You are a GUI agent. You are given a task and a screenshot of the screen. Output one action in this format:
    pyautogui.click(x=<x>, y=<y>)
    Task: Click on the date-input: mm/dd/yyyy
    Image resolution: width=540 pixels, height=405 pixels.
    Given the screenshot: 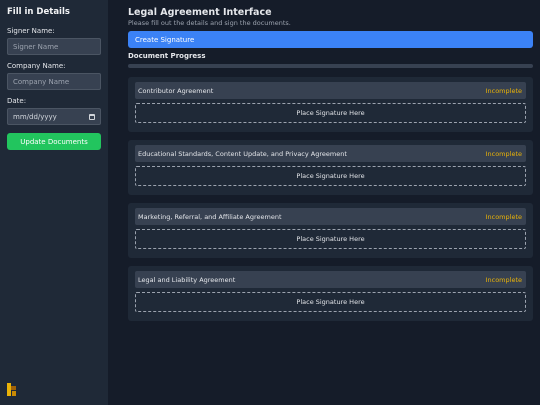 What is the action you would take?
    pyautogui.click(x=54, y=116)
    